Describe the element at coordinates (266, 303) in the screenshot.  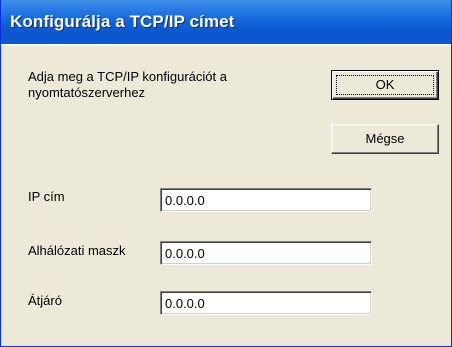
I see `gateway-field: 0.0.0.0` at that location.